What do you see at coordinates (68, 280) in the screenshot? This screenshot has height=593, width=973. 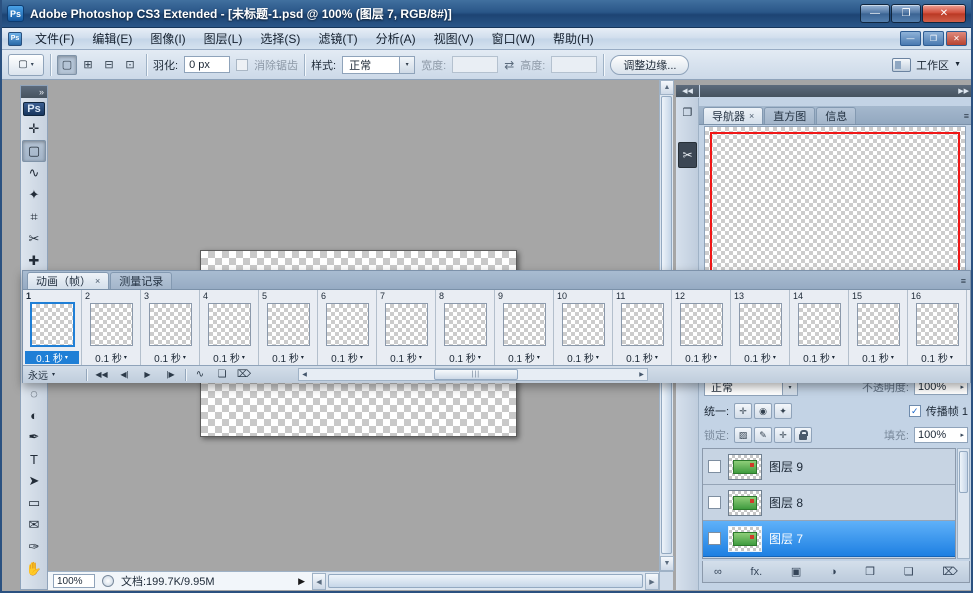 I see `animation-tab-0: 动画（帧） ×` at bounding box center [68, 280].